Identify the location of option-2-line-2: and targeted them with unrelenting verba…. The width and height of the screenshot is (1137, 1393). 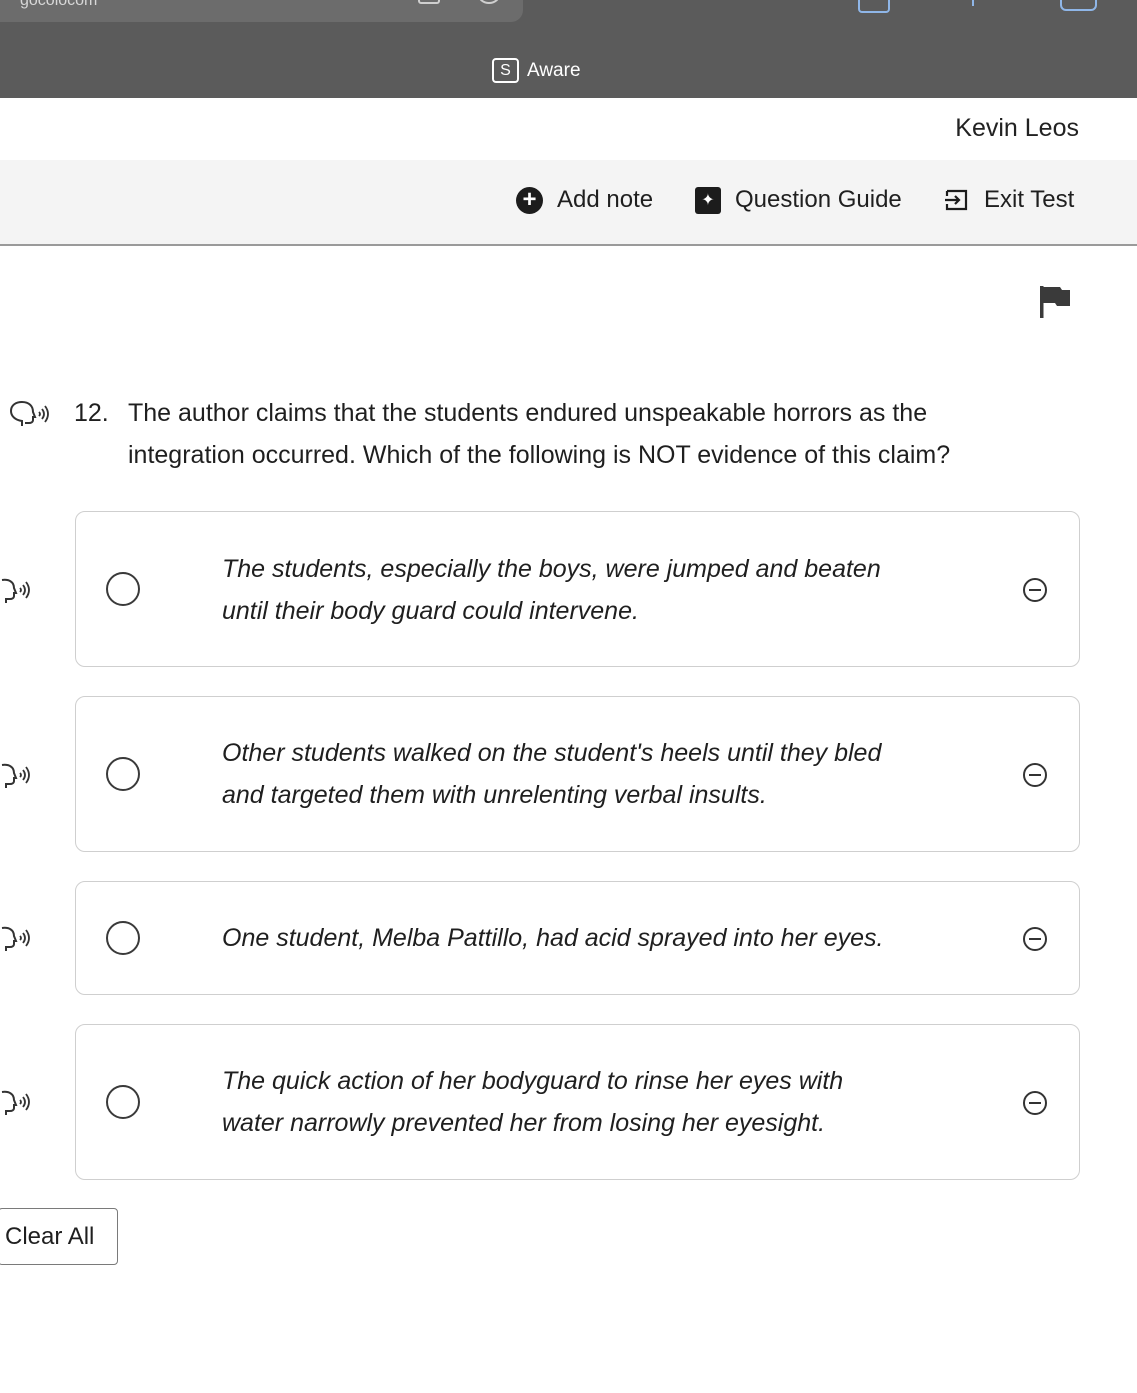
(494, 795).